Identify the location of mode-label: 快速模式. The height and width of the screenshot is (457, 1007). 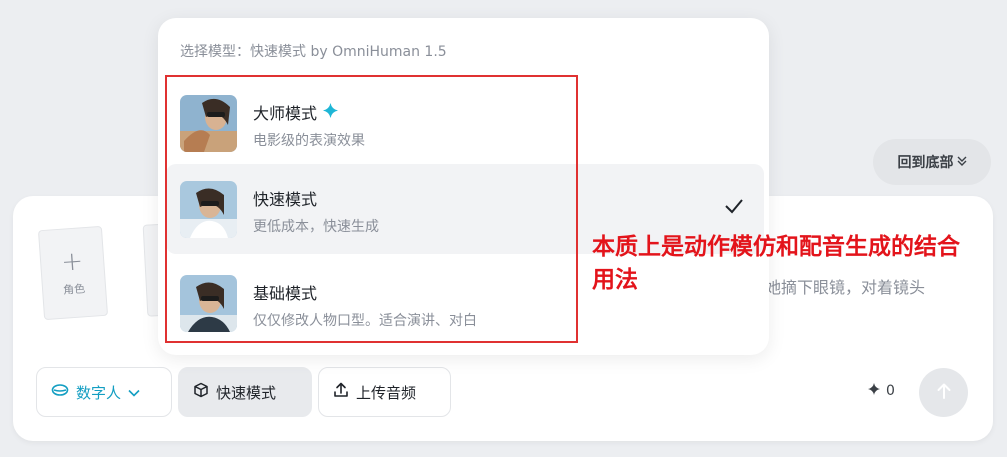
(246, 392).